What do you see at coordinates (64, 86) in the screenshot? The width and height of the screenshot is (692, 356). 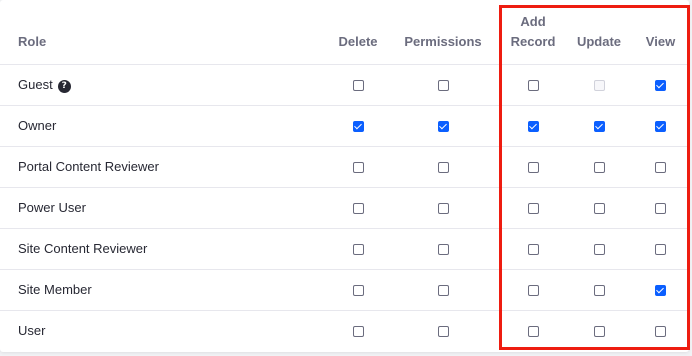 I see `help-icon: ?` at bounding box center [64, 86].